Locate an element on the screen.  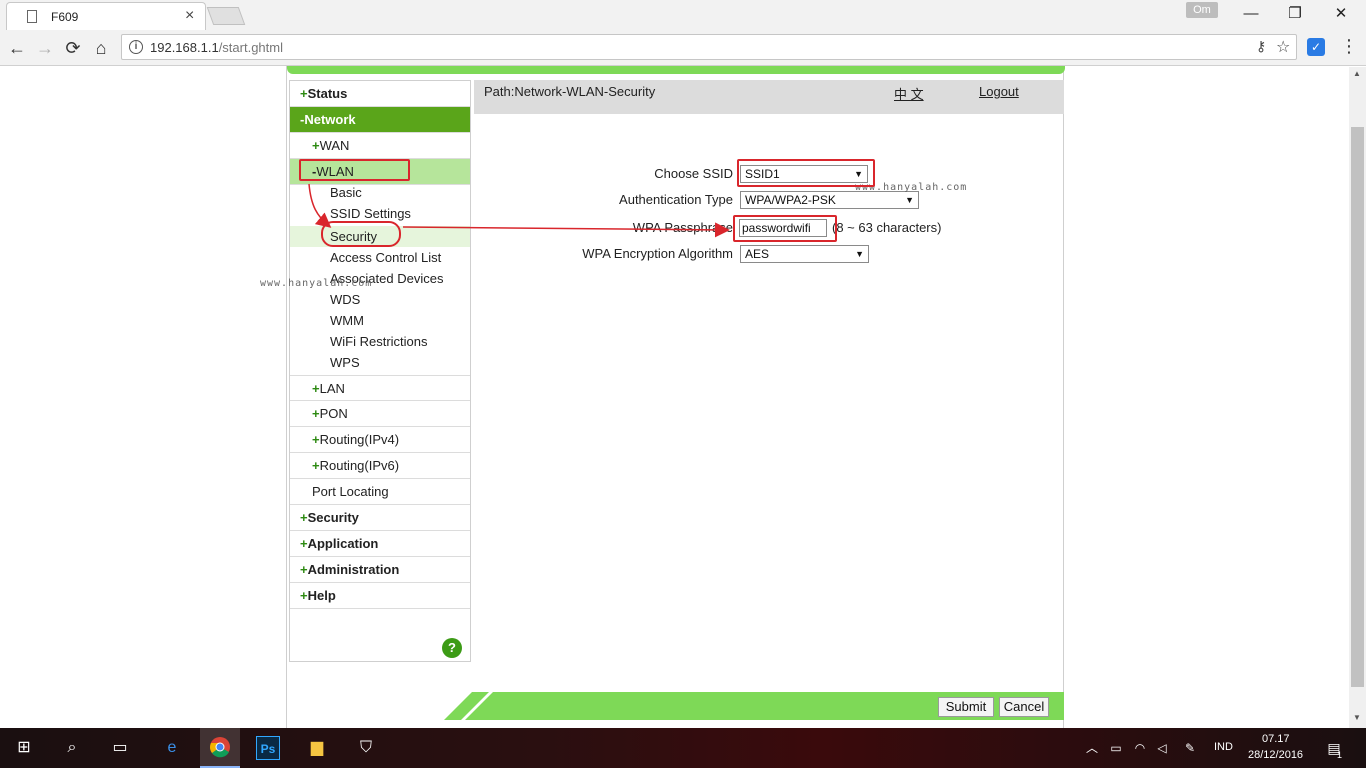
menu-wan: +WAN is located at coordinates (380, 146).